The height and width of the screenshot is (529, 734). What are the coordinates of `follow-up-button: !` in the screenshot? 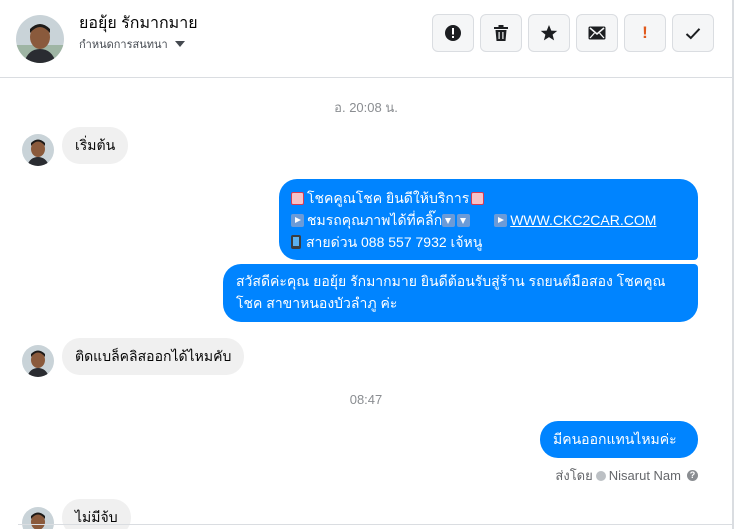 It's located at (645, 33).